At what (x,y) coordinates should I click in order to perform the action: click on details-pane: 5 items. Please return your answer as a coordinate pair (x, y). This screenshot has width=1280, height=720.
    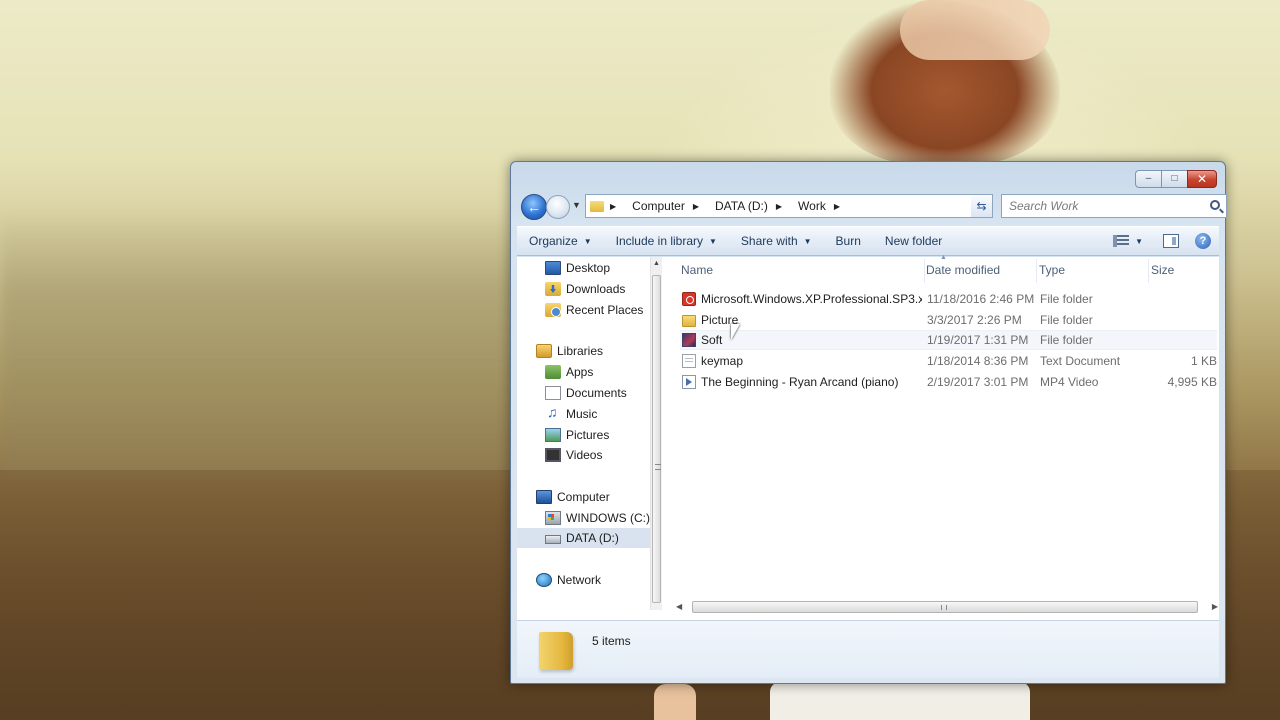
    Looking at the image, I should click on (868, 649).